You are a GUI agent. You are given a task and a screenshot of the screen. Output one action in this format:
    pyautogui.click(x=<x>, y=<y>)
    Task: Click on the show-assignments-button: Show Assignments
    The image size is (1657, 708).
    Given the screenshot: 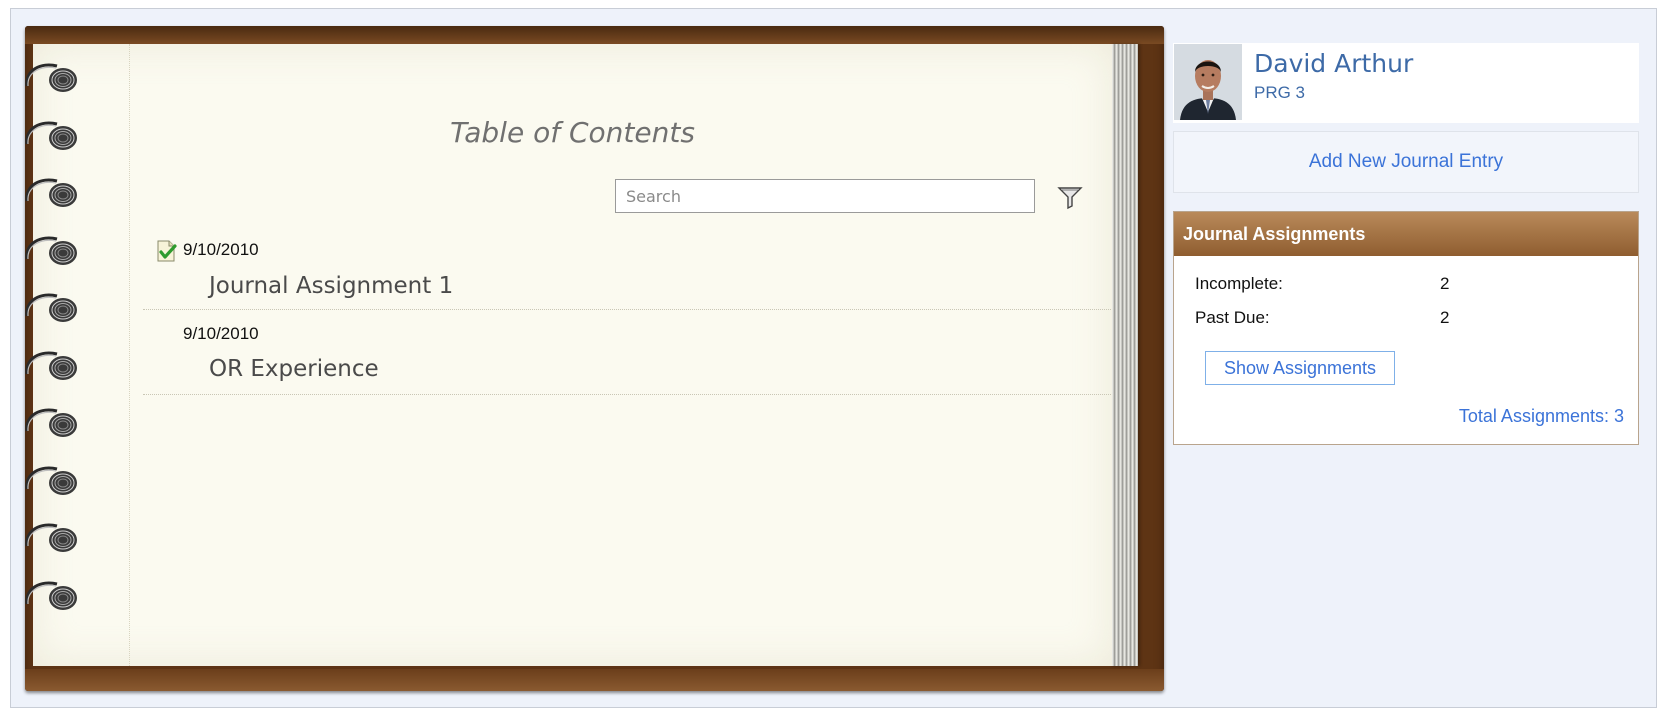 What is the action you would take?
    pyautogui.click(x=1300, y=368)
    